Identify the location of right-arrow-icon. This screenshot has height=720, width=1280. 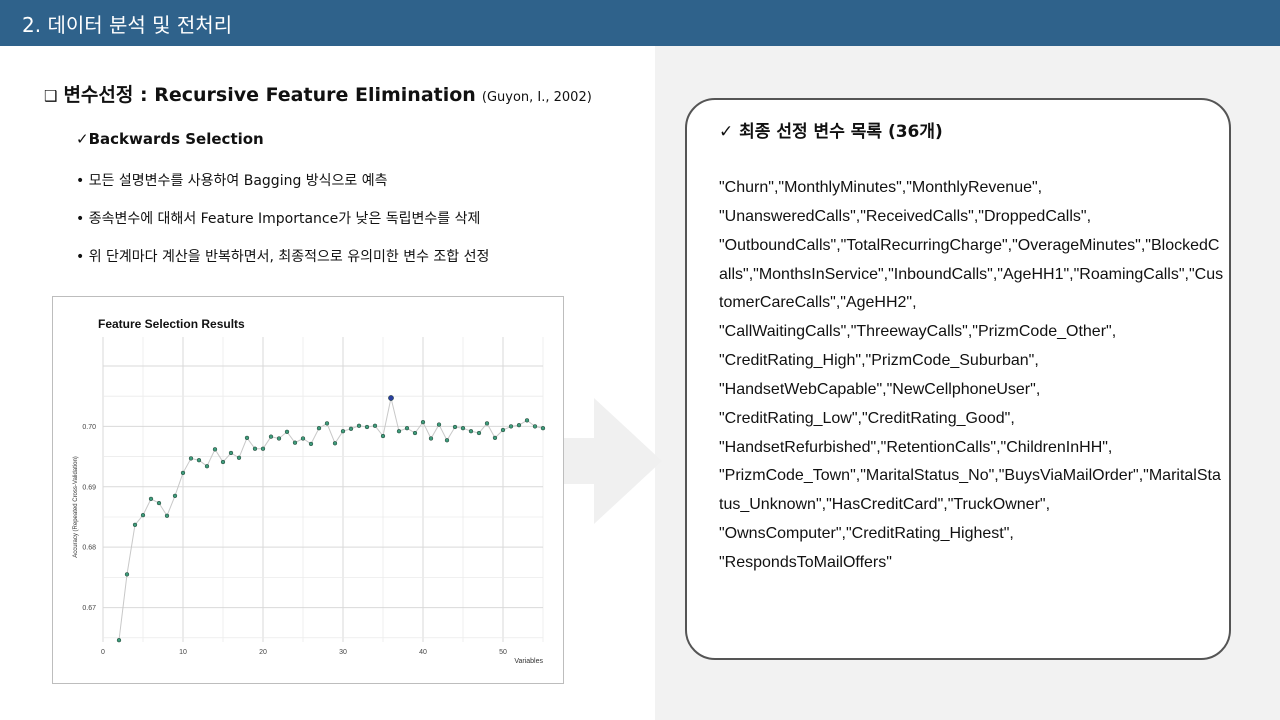
(612, 461).